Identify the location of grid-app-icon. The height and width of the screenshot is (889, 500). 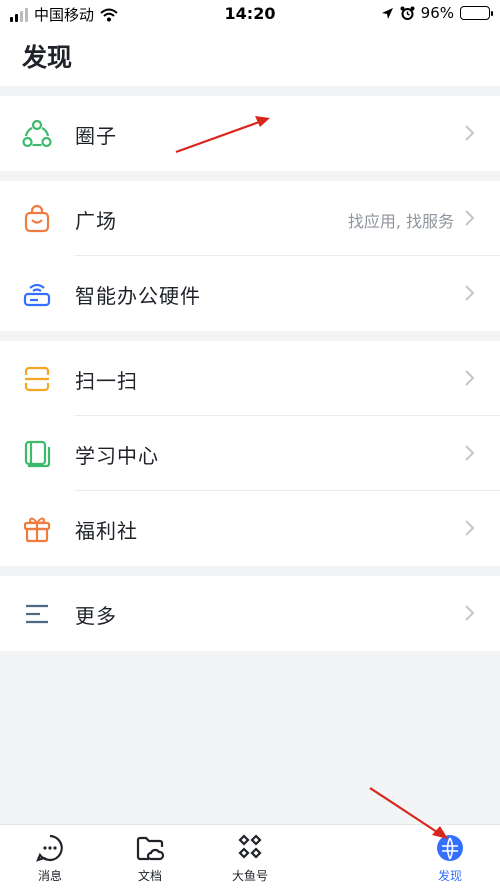
(250, 846).